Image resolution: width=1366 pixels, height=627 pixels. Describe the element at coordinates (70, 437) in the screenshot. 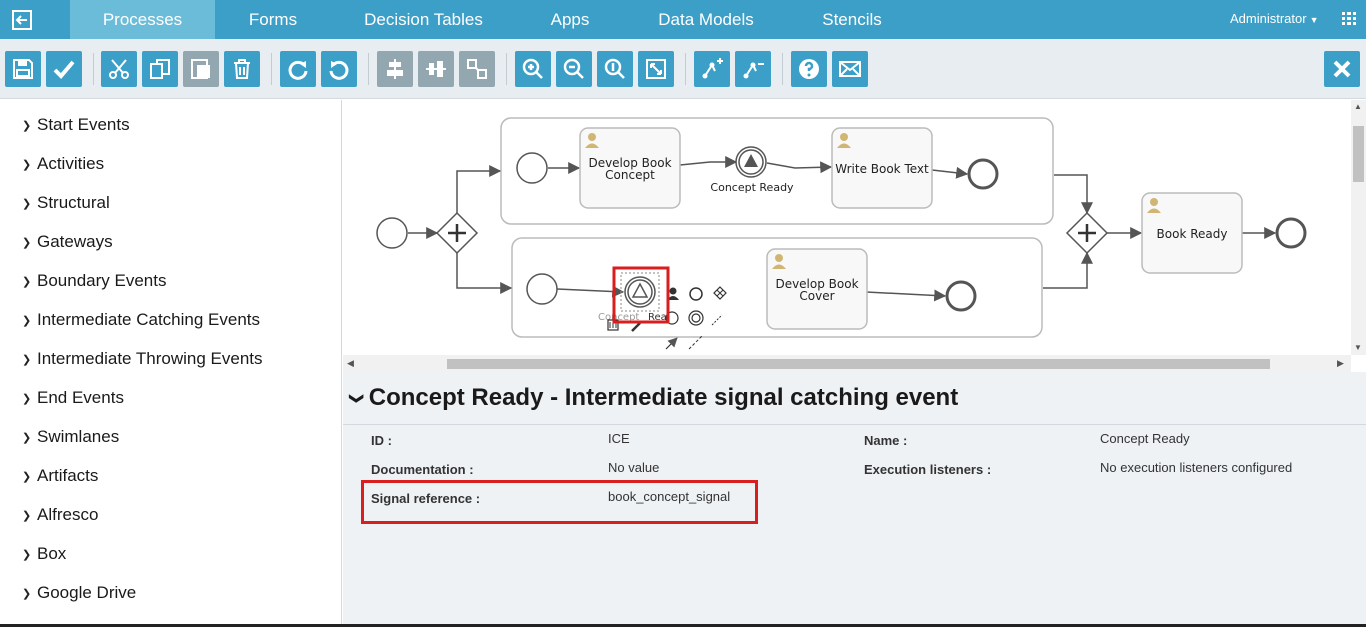

I see `palette-group-swimlanes: ❯ Swimlanes` at that location.